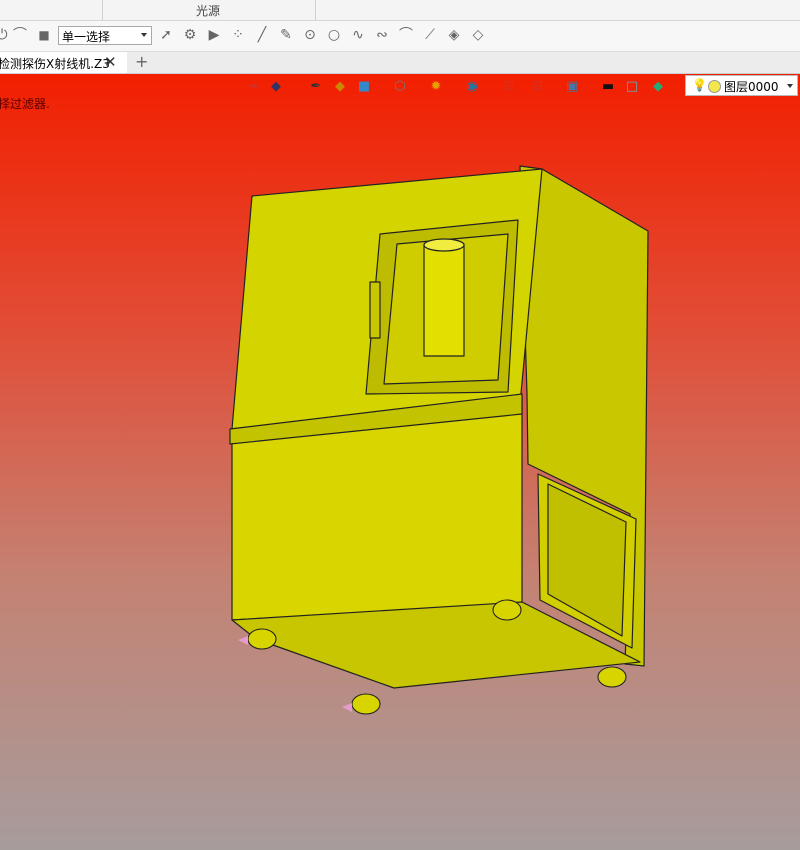  Describe the element at coordinates (238, 35) in the screenshot. I see `dots-icon: ⁘` at that location.